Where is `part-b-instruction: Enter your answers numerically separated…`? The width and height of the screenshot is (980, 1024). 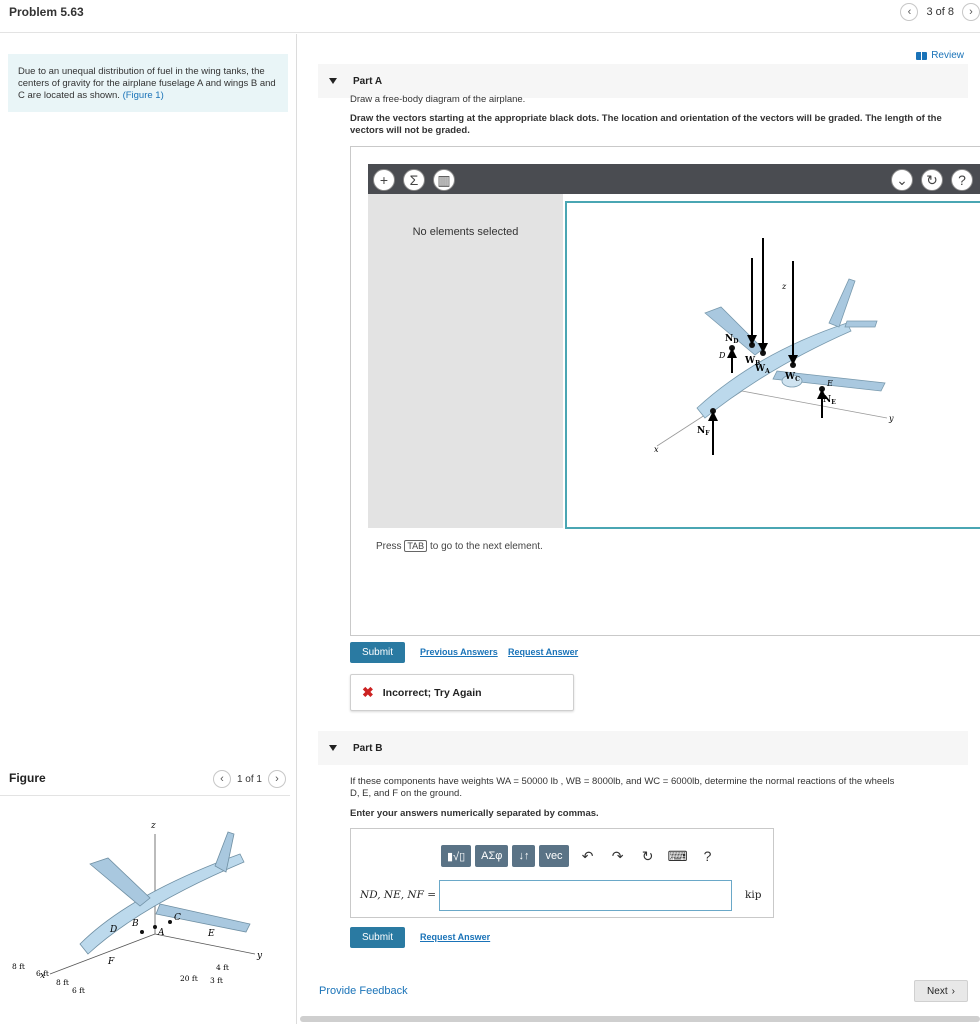 part-b-instruction: Enter your answers numerically separated… is located at coordinates (474, 813).